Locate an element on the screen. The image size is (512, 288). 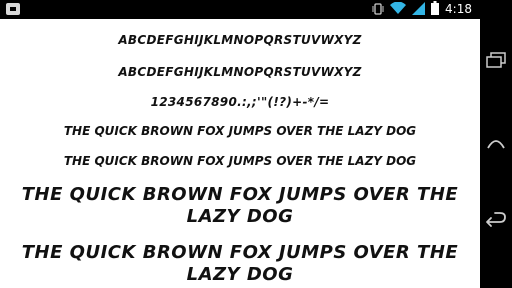
uppercase-alphabet-sample: ABCDEFGHIJKLMNOPQRSTUVWXYZ is located at coordinates (240, 40).